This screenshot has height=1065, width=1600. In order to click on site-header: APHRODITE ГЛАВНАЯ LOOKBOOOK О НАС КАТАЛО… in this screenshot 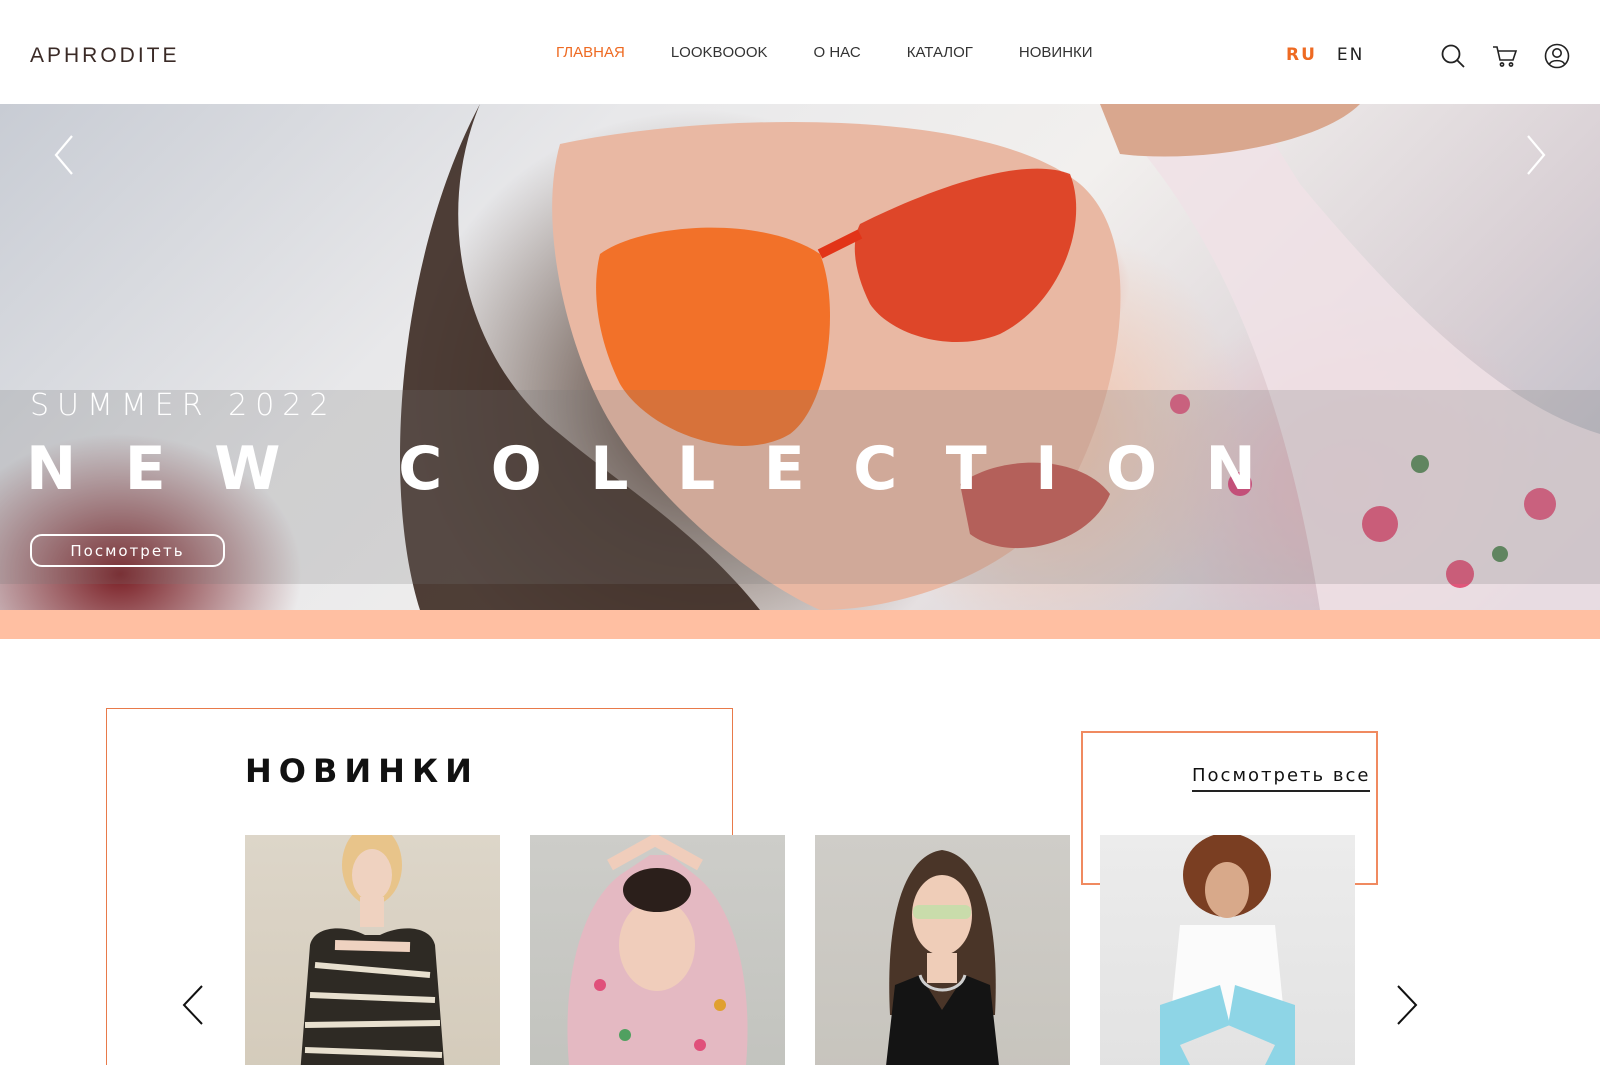, I will do `click(800, 52)`.